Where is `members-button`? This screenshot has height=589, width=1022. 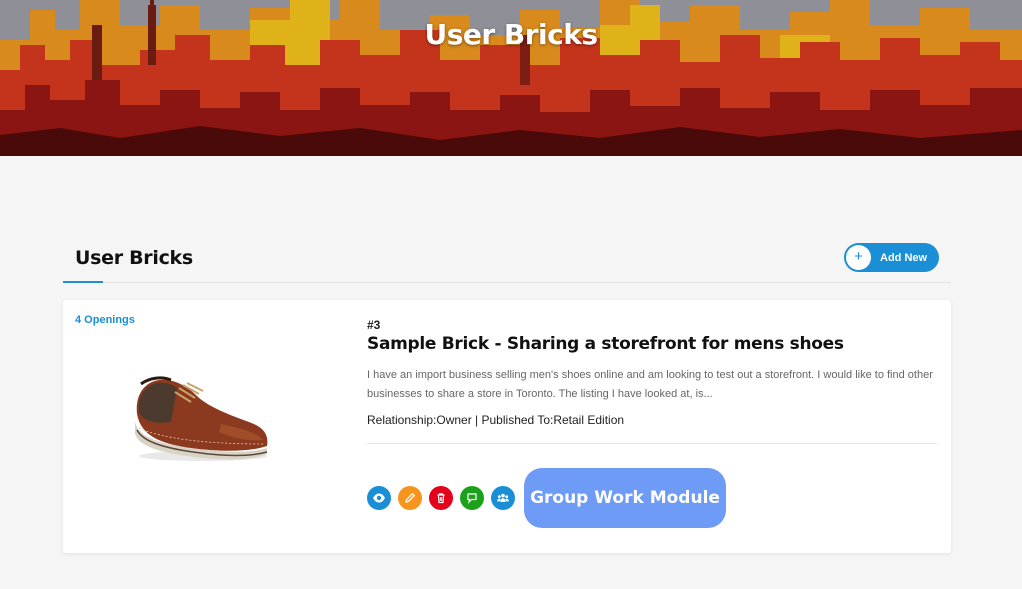 members-button is located at coordinates (503, 498).